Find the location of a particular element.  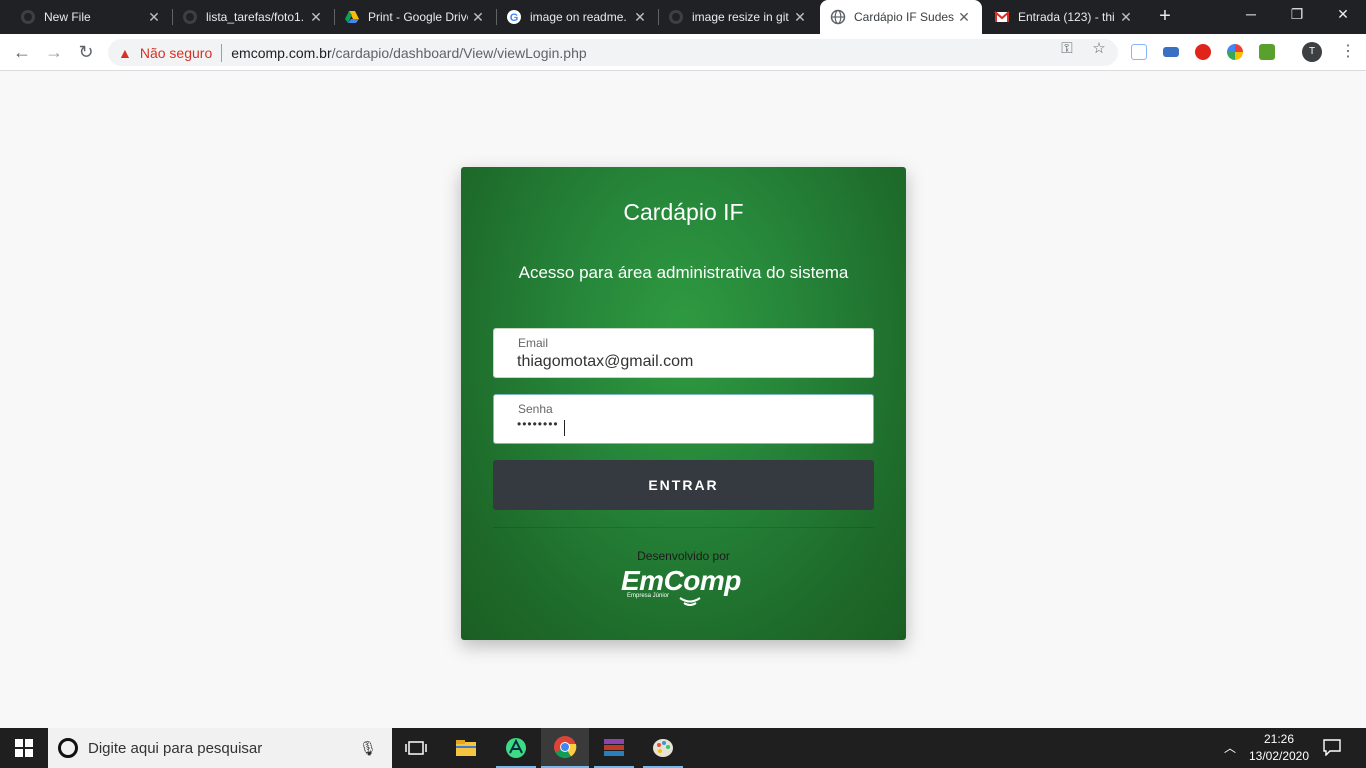

tab-title: image resize in git is located at coordinates (740, 17).